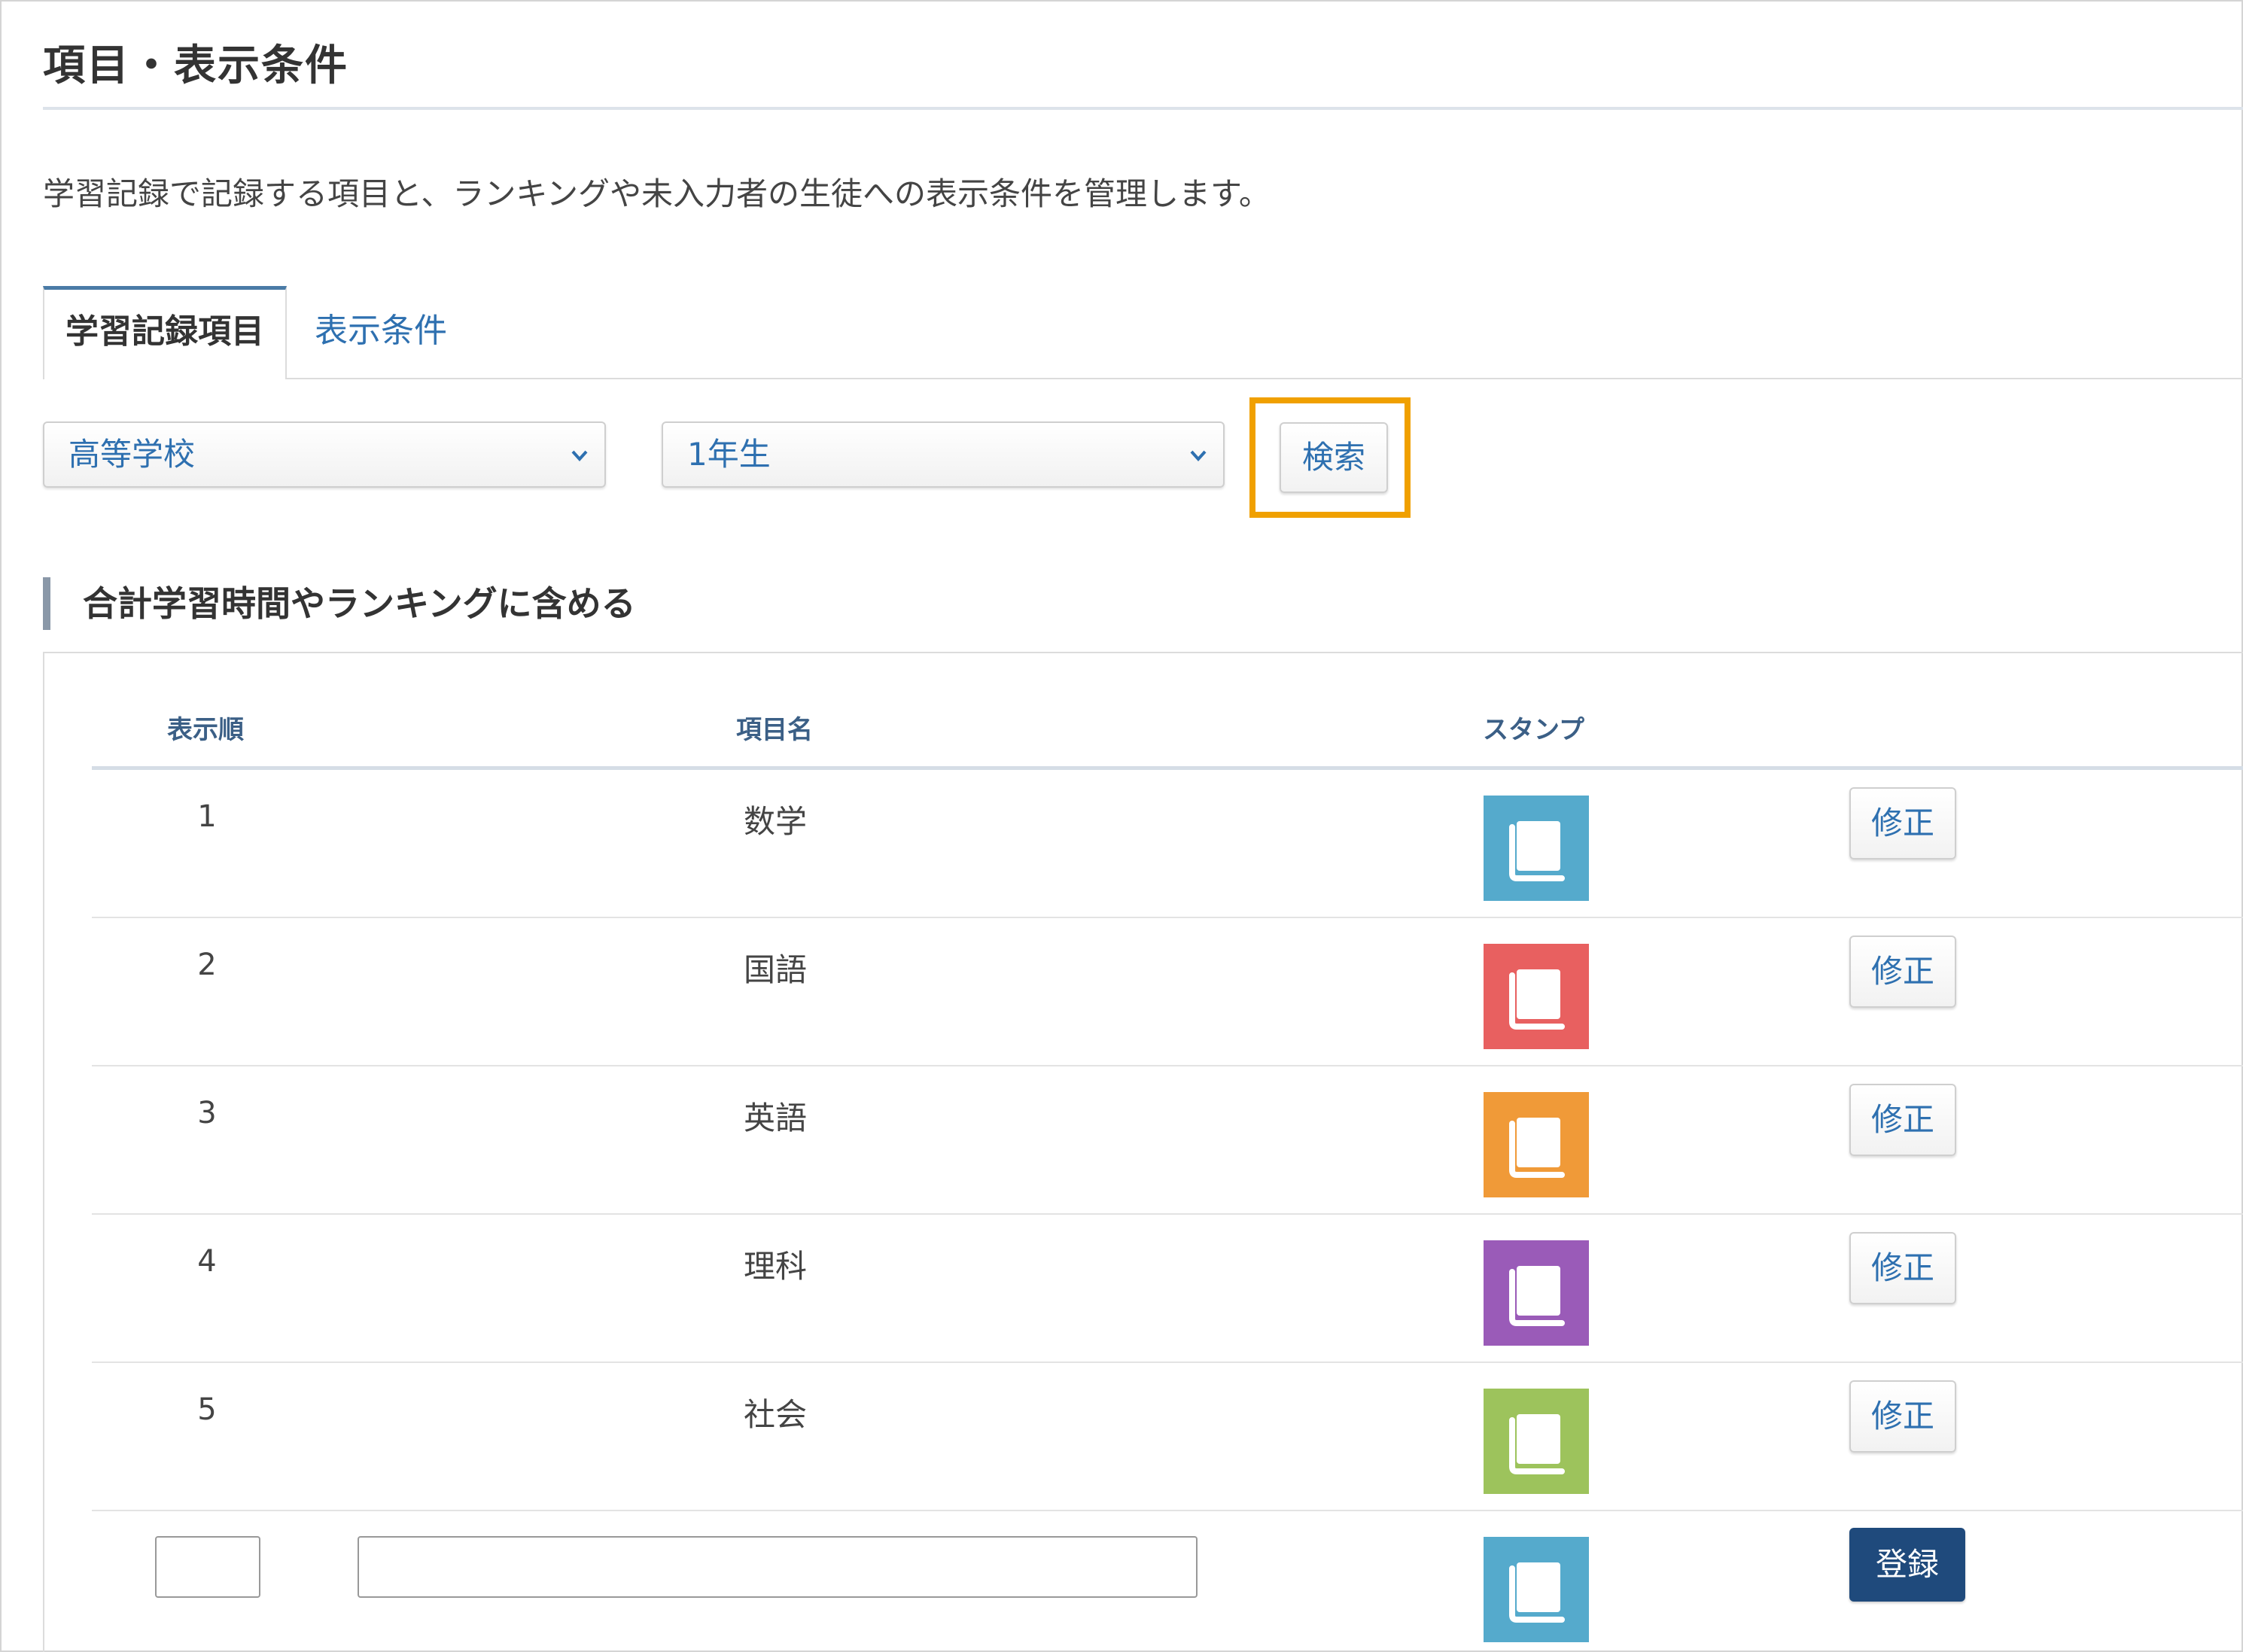 The width and height of the screenshot is (2243, 1652). I want to click on school-select: 高等学校, so click(324, 455).